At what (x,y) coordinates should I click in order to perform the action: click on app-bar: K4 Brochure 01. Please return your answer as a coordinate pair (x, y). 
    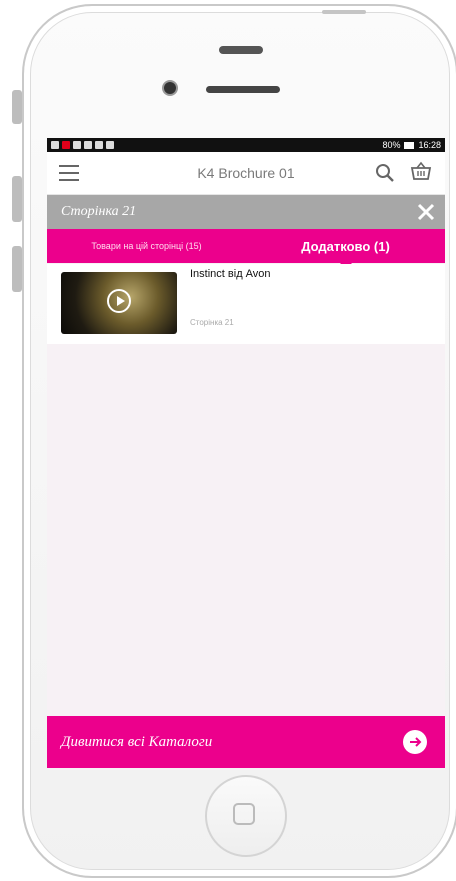
    Looking at the image, I should click on (246, 173).